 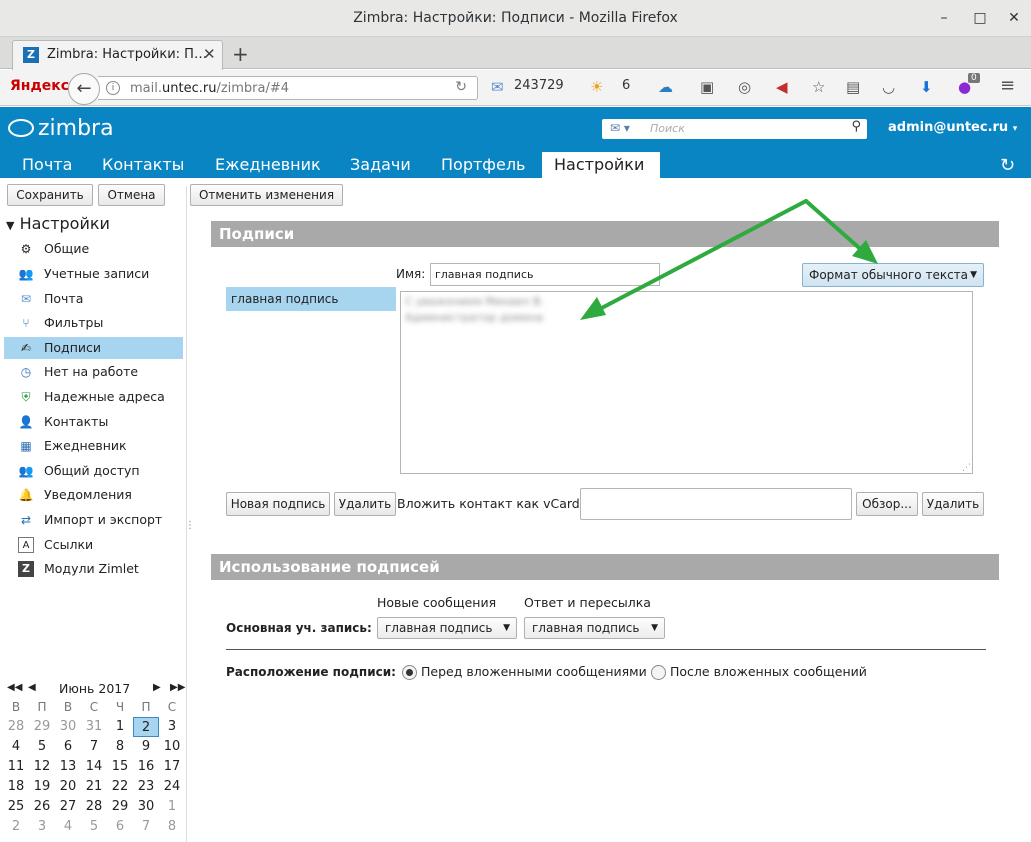 I want to click on arrow-to-format-button, so click(x=836, y=227).